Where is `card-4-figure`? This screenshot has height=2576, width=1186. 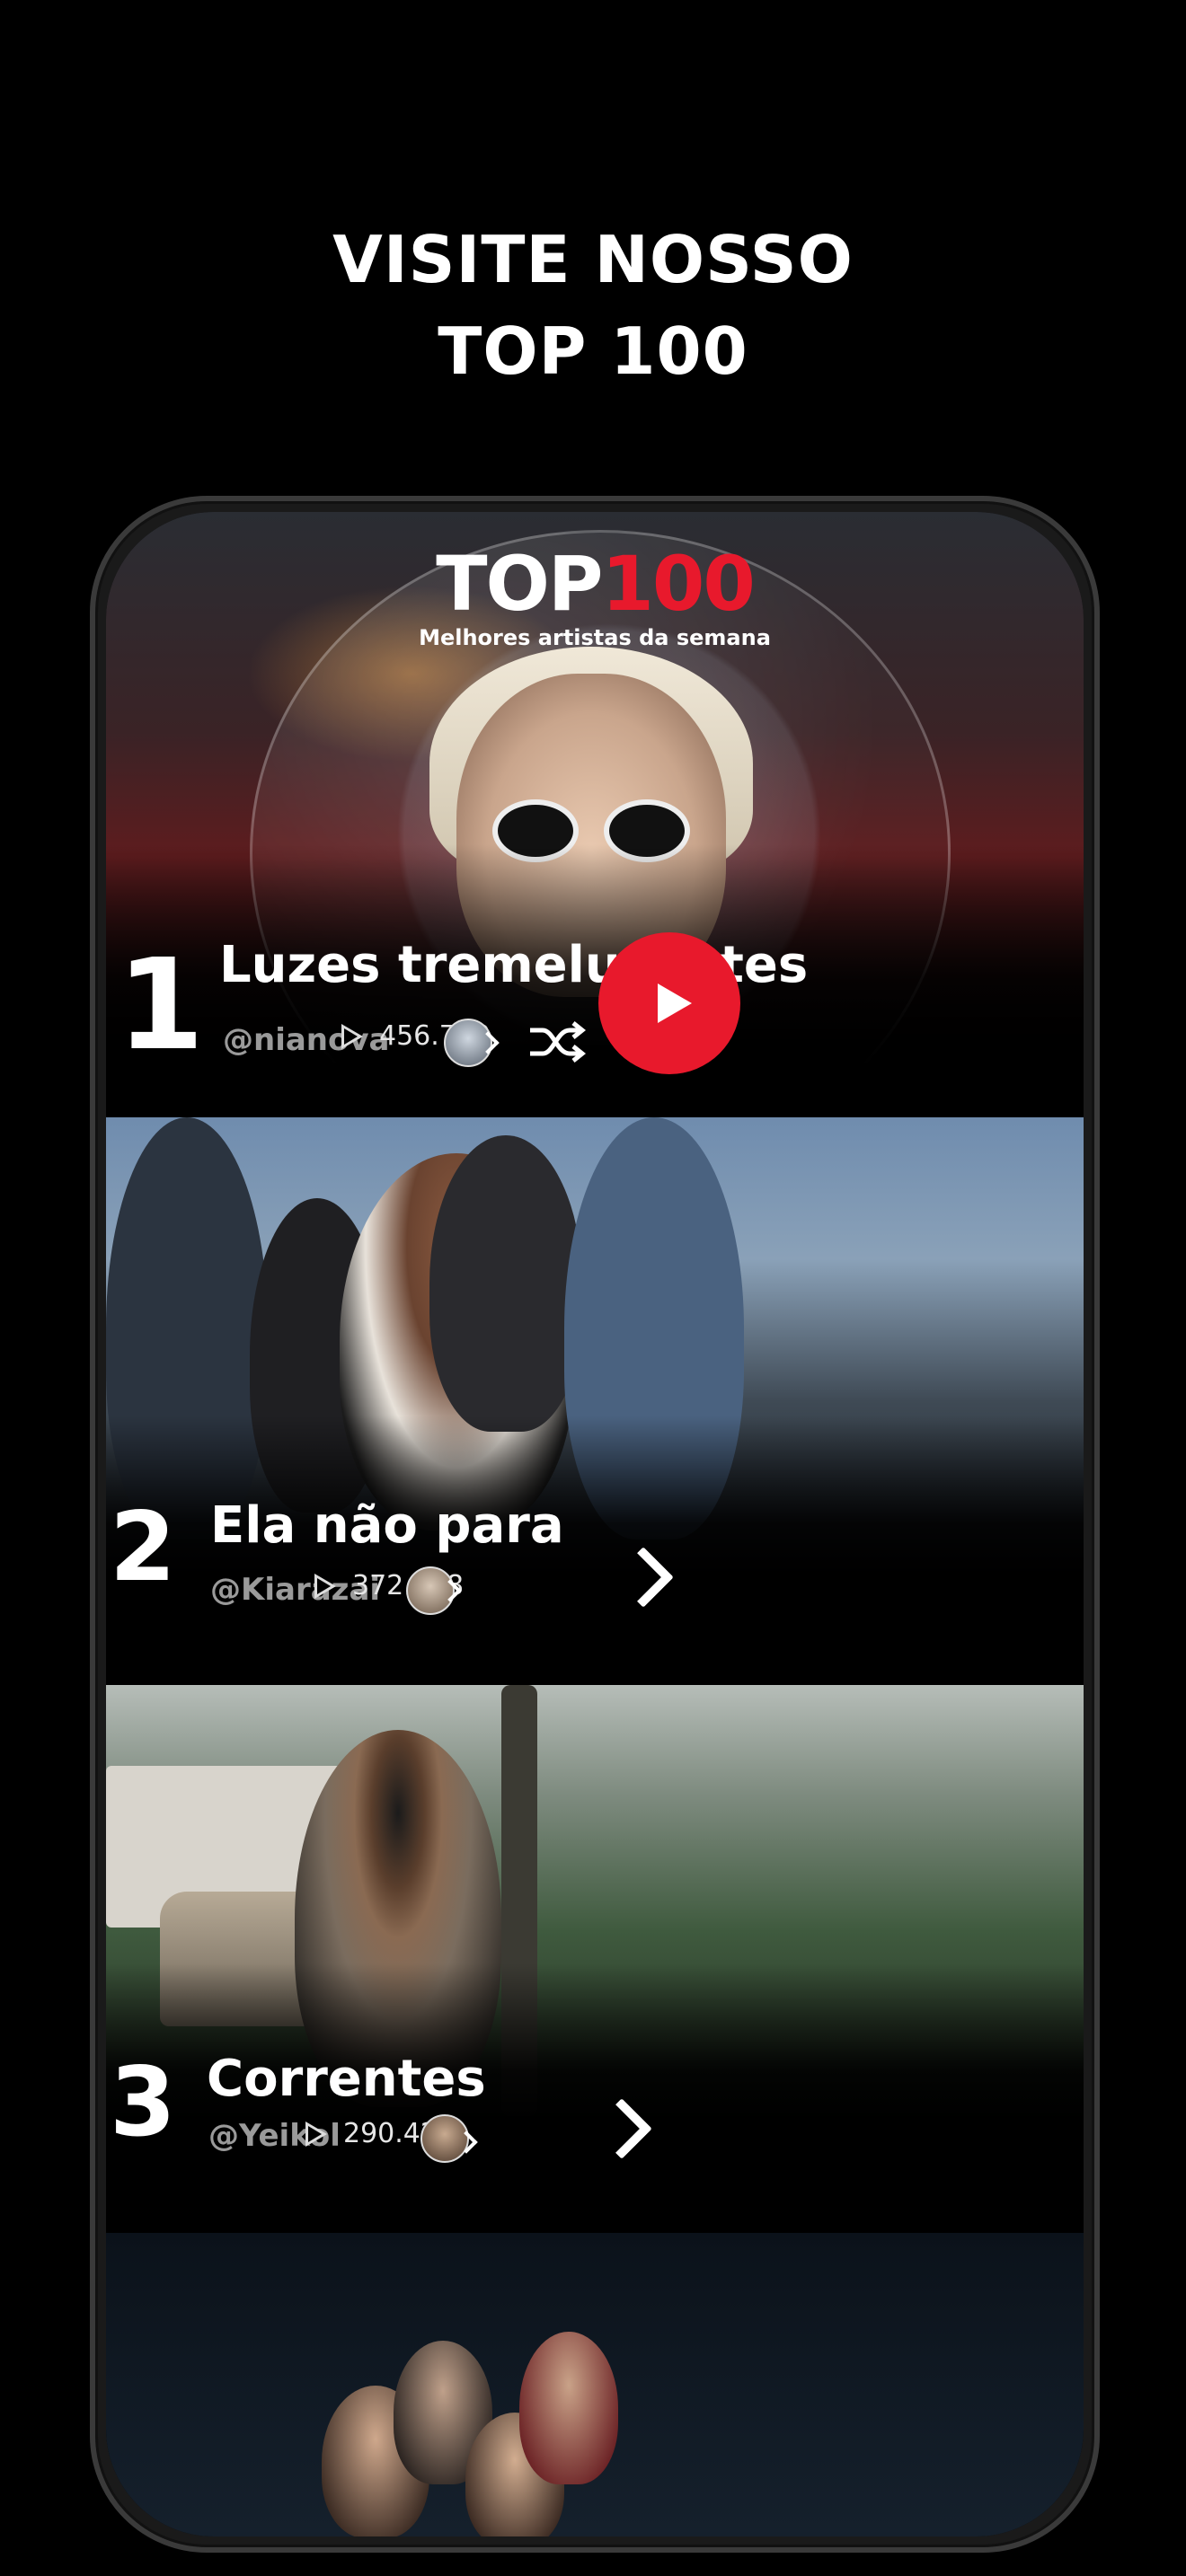 card-4-figure is located at coordinates (568, 2408).